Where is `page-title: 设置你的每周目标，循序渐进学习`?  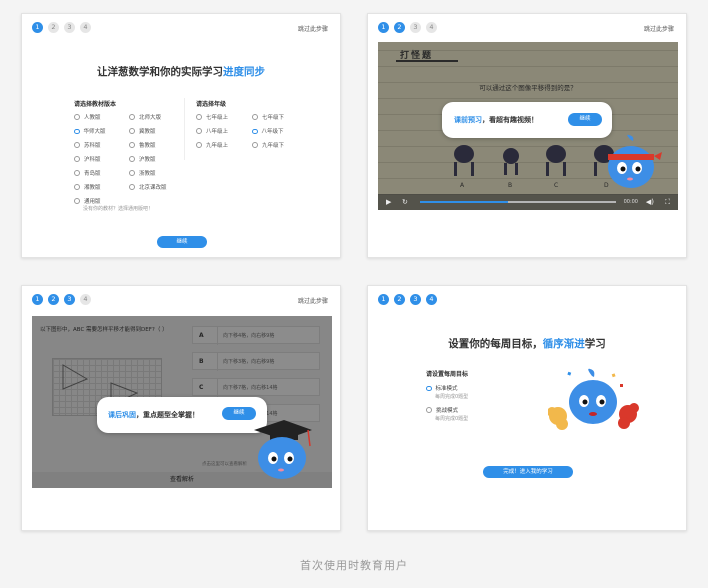 page-title: 设置你的每周目标，循序渐进学习 is located at coordinates (527, 343).